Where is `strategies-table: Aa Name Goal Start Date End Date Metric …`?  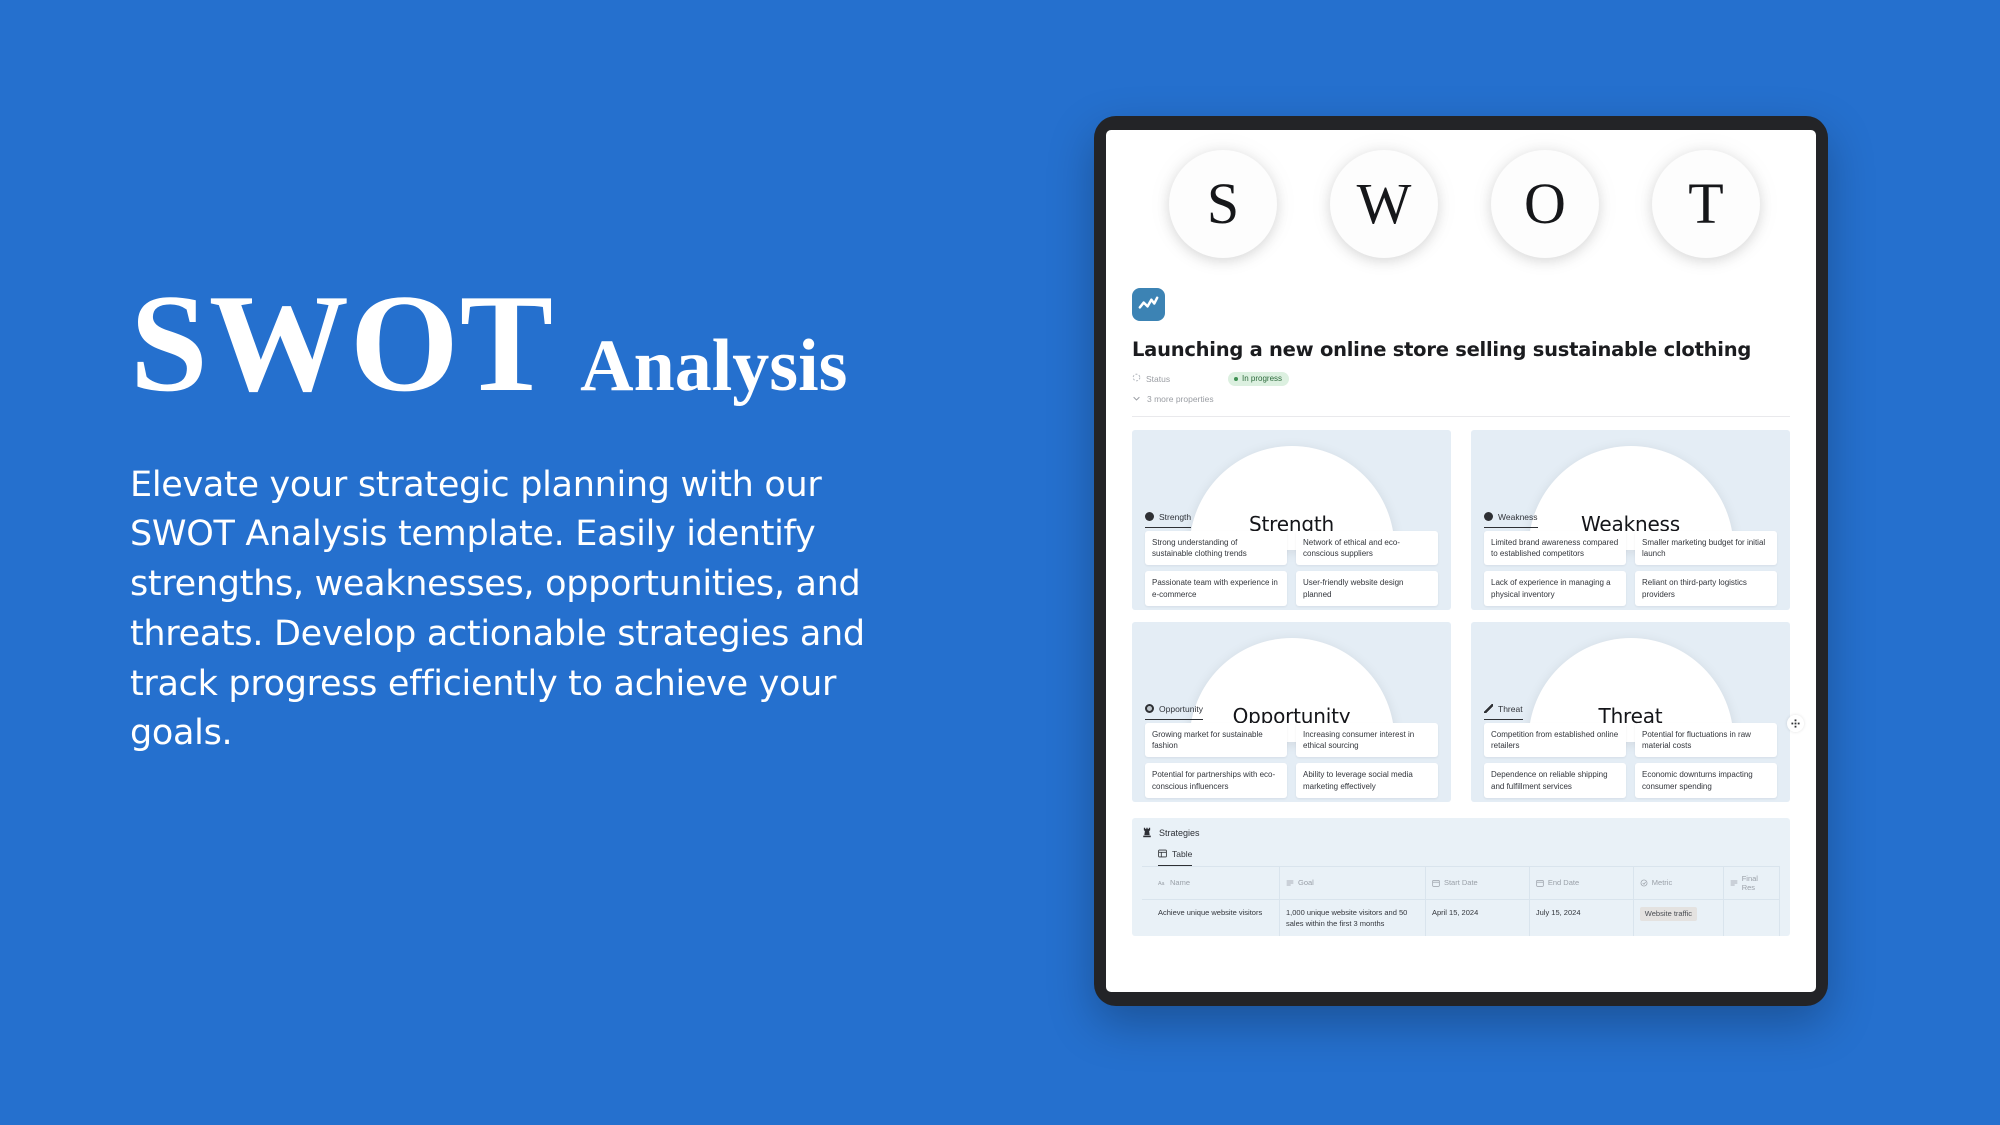
strategies-table: Aa Name Goal Start Date End Date Metric … is located at coordinates (1461, 900).